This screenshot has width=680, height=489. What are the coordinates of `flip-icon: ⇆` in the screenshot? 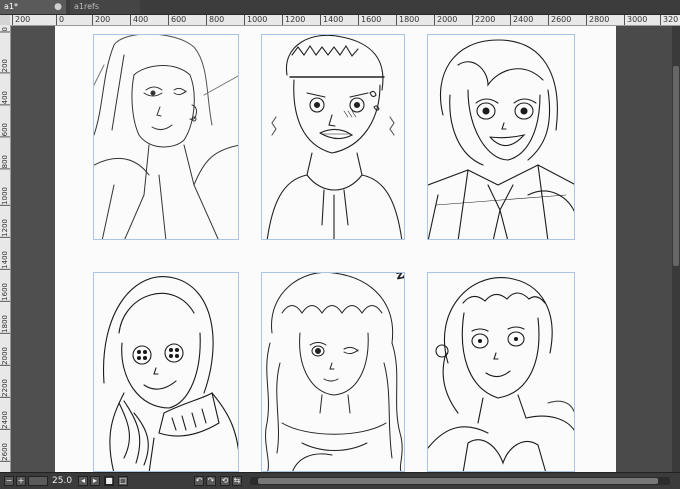 It's located at (237, 481).